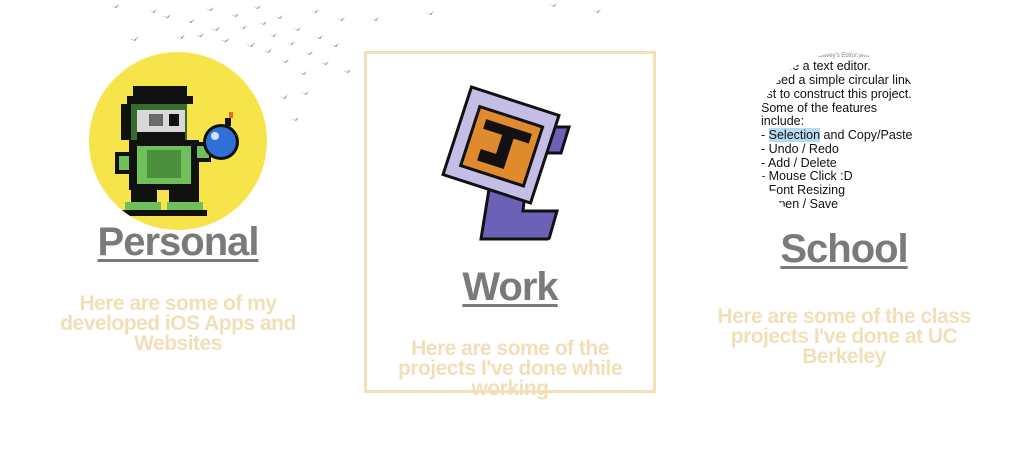 The height and width of the screenshot is (457, 1026). I want to click on editor-line: - Undo / Redo, so click(800, 149).